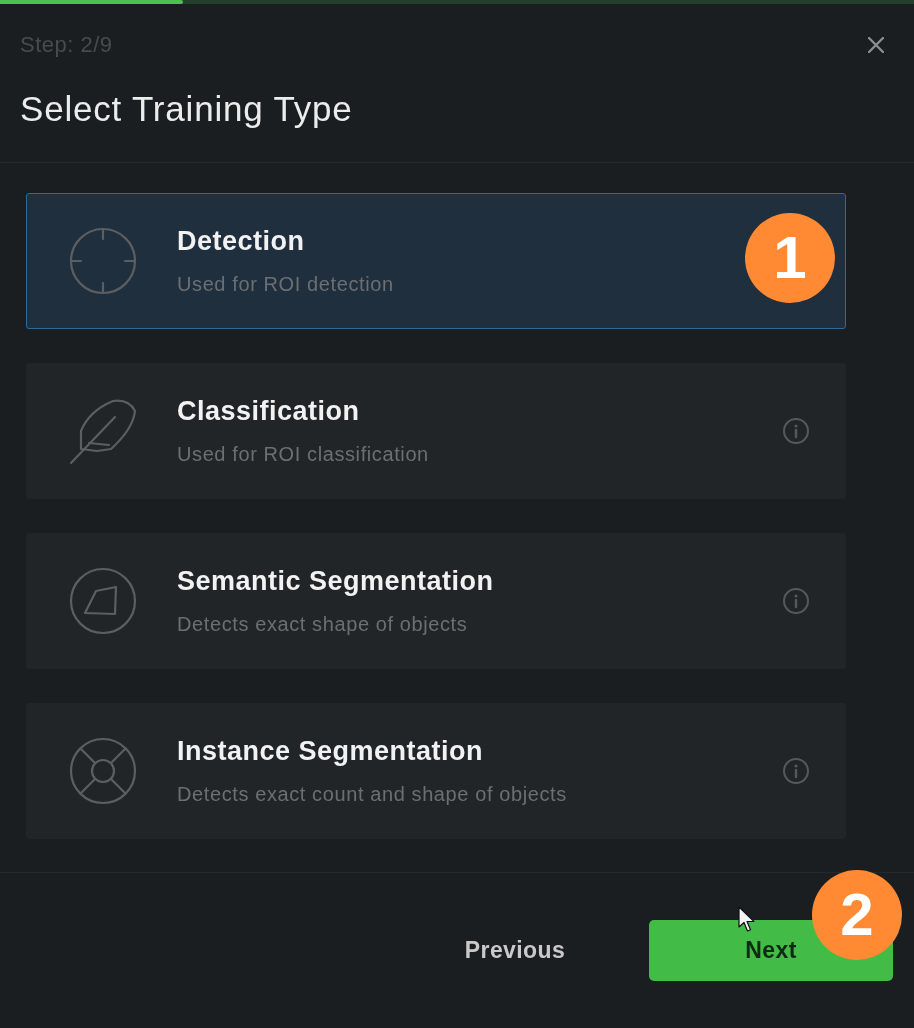 This screenshot has width=914, height=1028. Describe the element at coordinates (186, 109) in the screenshot. I see `dialog-title: Select Training Type` at that location.